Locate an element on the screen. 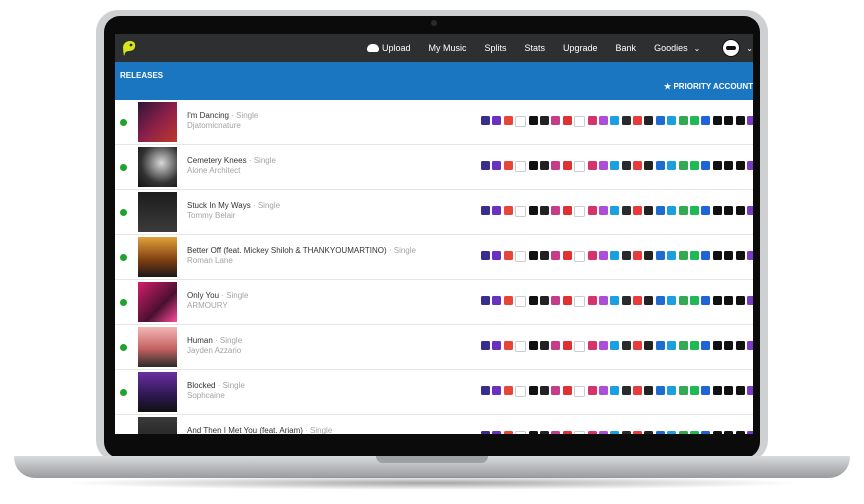 This screenshot has width=864, height=504. release-row: Stuck In My Ways · Single Tommy Belair is located at coordinates (434, 212).